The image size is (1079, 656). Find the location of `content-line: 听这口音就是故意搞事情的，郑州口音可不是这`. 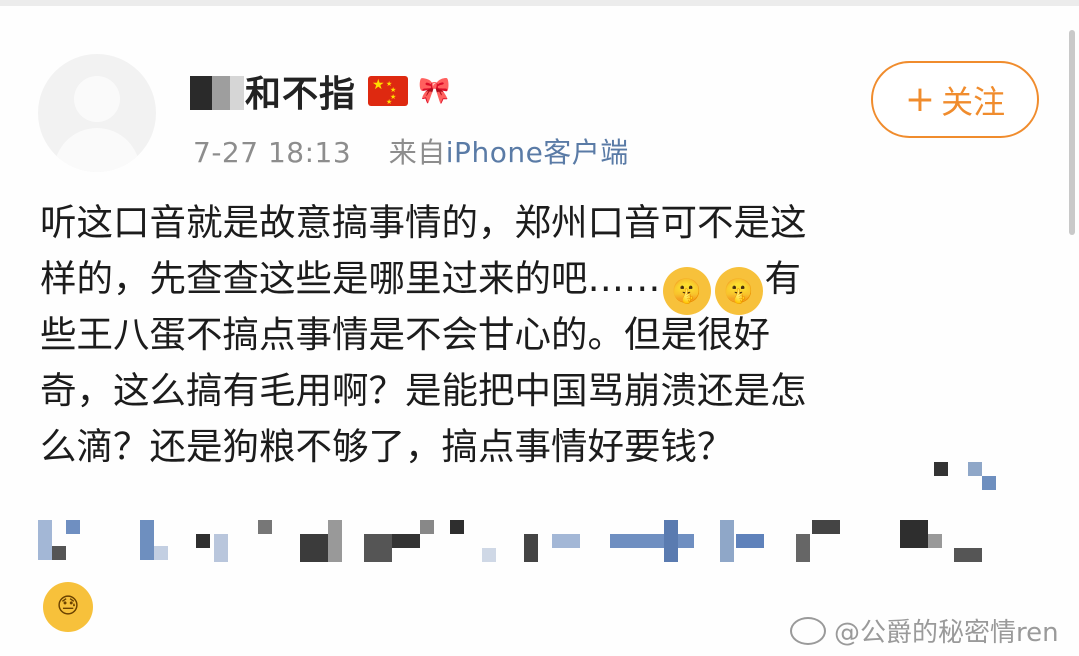

content-line: 听这口音就是故意搞事情的，郑州口音可不是这 is located at coordinates (423, 222).